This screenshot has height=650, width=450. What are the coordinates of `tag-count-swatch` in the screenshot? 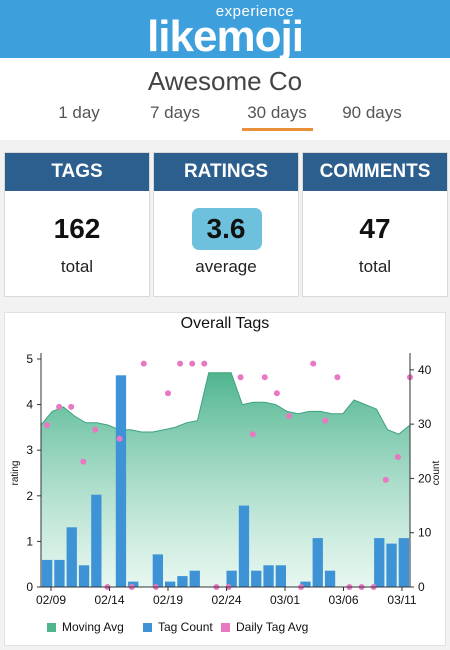 It's located at (147, 627).